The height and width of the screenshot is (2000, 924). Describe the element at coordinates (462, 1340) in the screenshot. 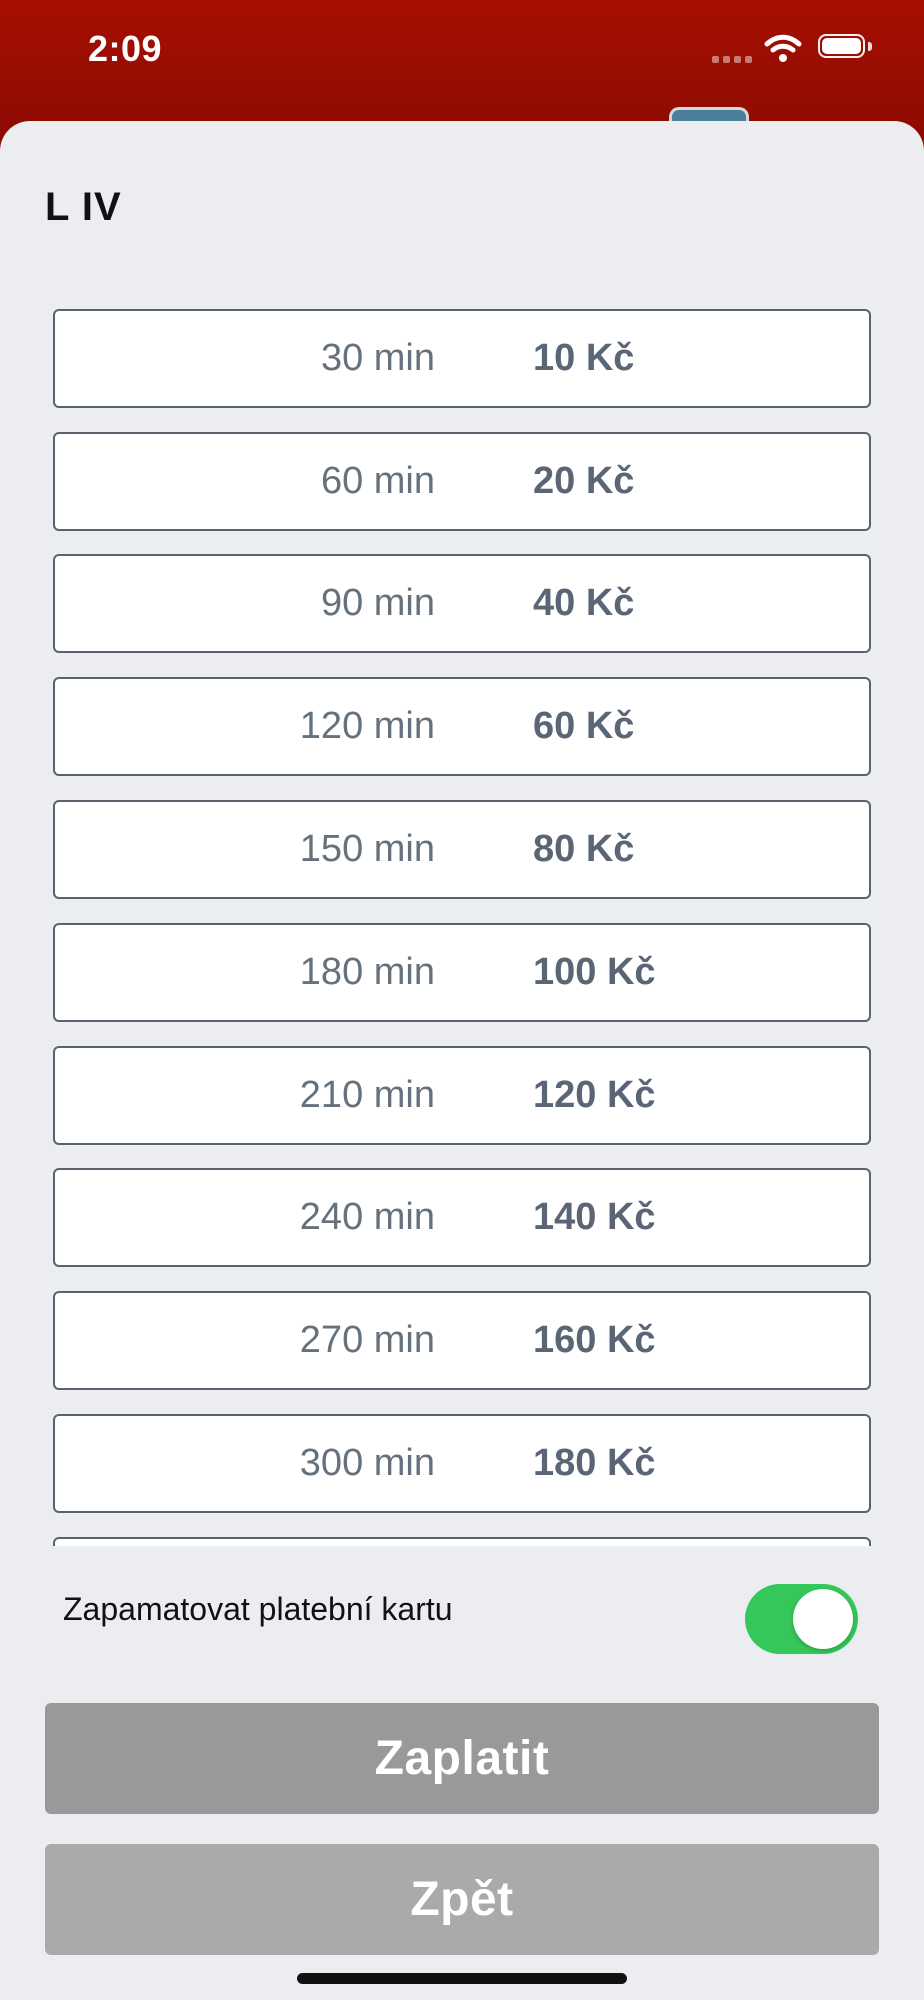

I see `tariff-option-270-min: 270 min 160 Kč` at that location.